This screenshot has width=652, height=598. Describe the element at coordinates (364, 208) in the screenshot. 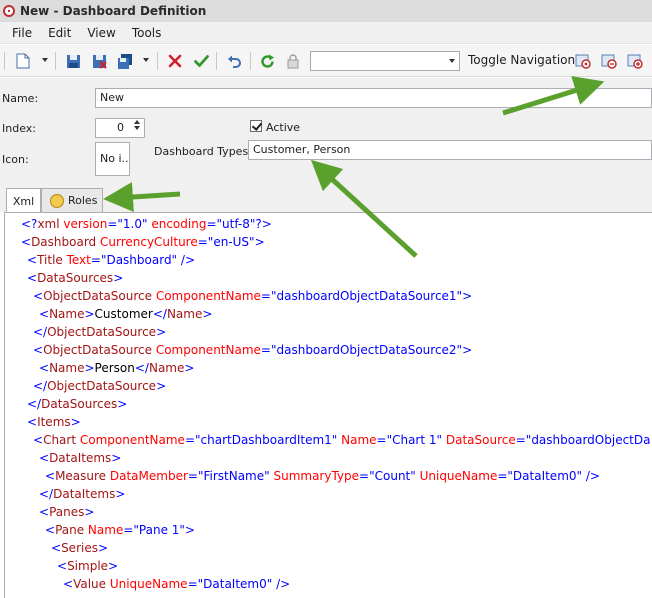

I see `arrow-to-dashboard-types` at that location.